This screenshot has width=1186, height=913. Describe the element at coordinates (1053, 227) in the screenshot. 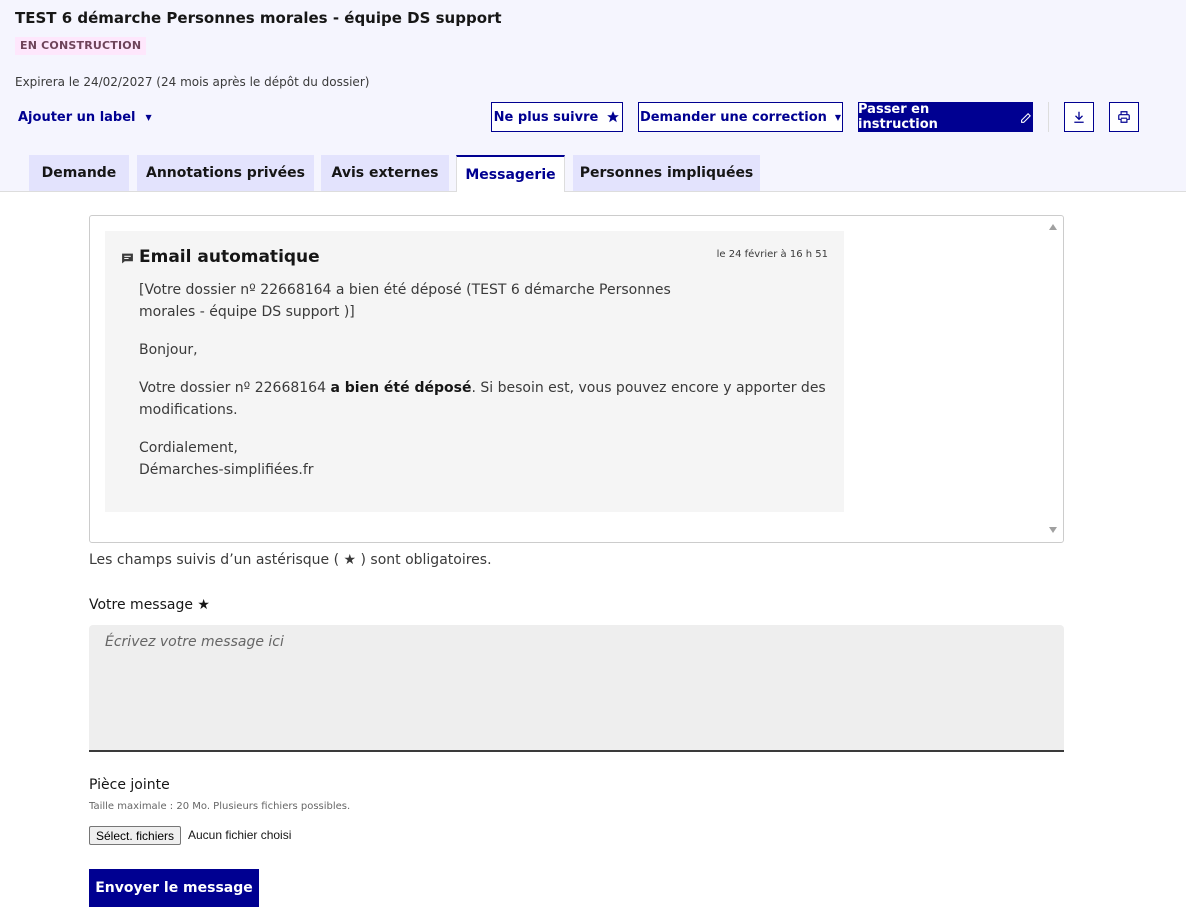

I see `scroll-up-arrow` at that location.